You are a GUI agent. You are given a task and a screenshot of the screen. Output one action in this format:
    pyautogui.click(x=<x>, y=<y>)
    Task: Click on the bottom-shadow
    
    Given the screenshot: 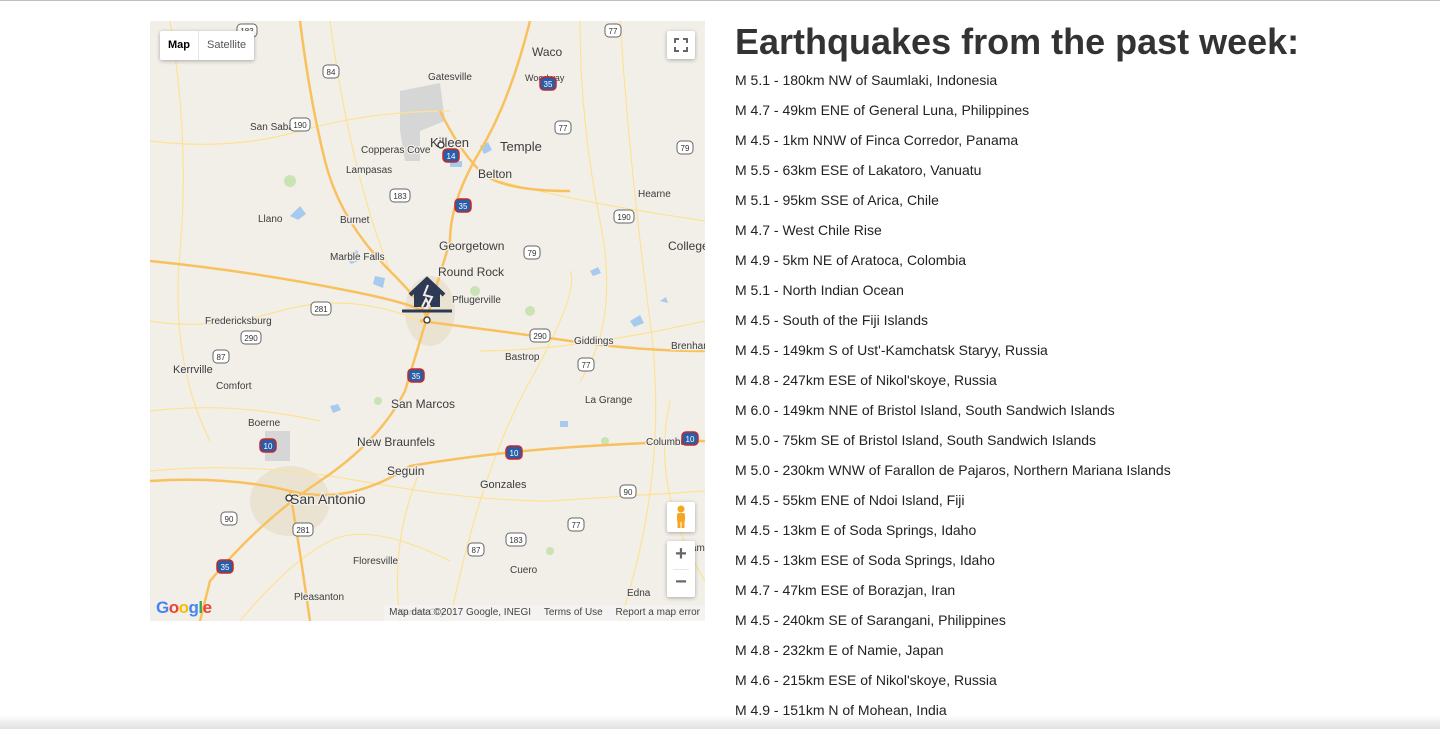 What is the action you would take?
    pyautogui.click(x=720, y=722)
    